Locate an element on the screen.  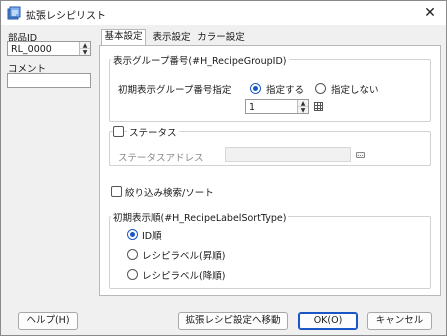
help-button: ヘルプ(H) is located at coordinates (48, 321).